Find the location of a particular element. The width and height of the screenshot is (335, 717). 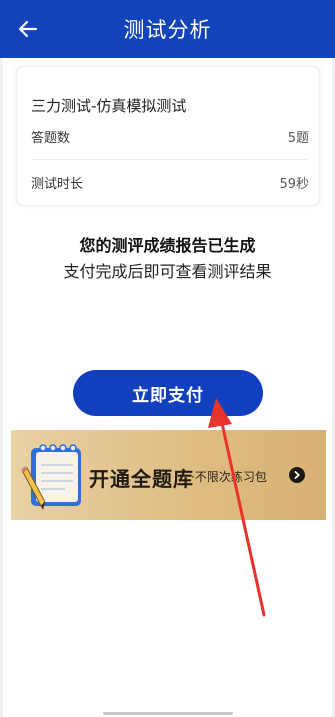

question-count-value: 5题 is located at coordinates (298, 138).